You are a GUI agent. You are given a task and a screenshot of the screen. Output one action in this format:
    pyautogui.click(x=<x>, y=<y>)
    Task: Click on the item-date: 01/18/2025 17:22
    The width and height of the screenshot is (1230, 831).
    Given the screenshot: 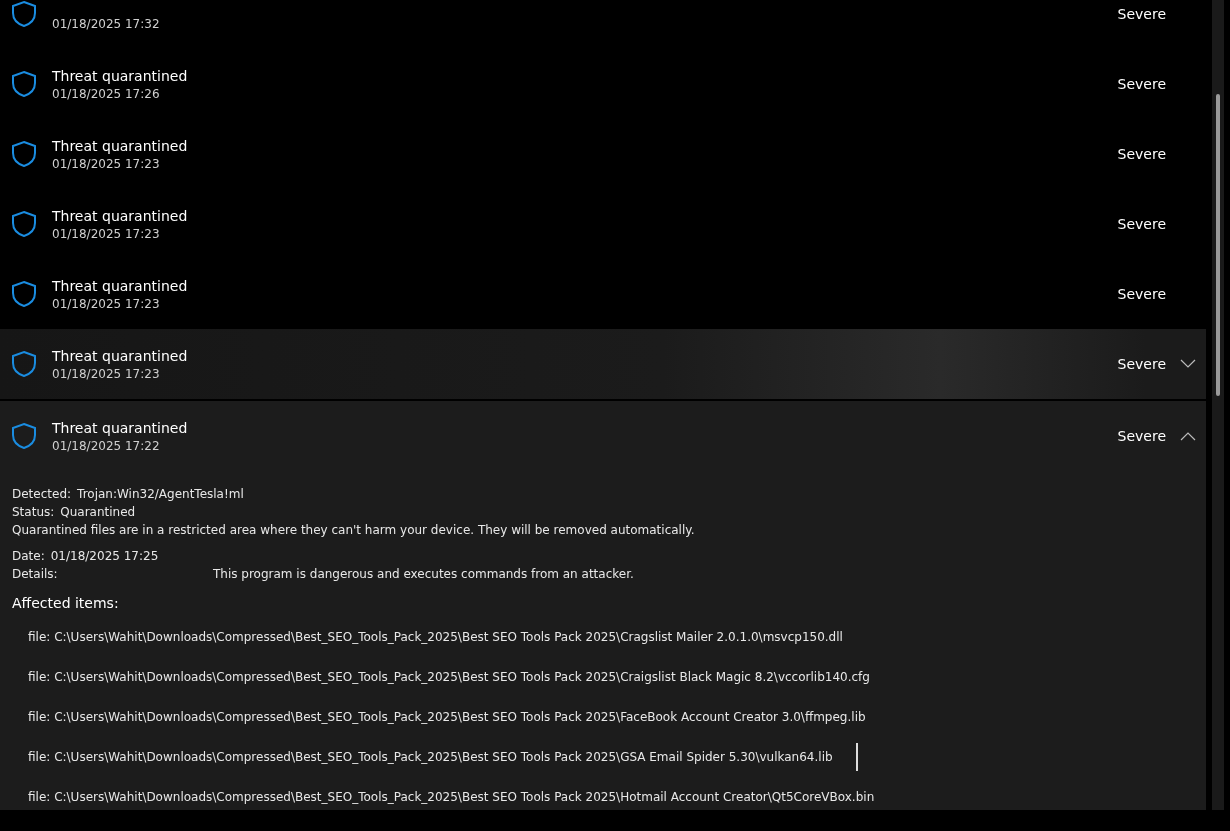 What is the action you would take?
    pyautogui.click(x=106, y=446)
    